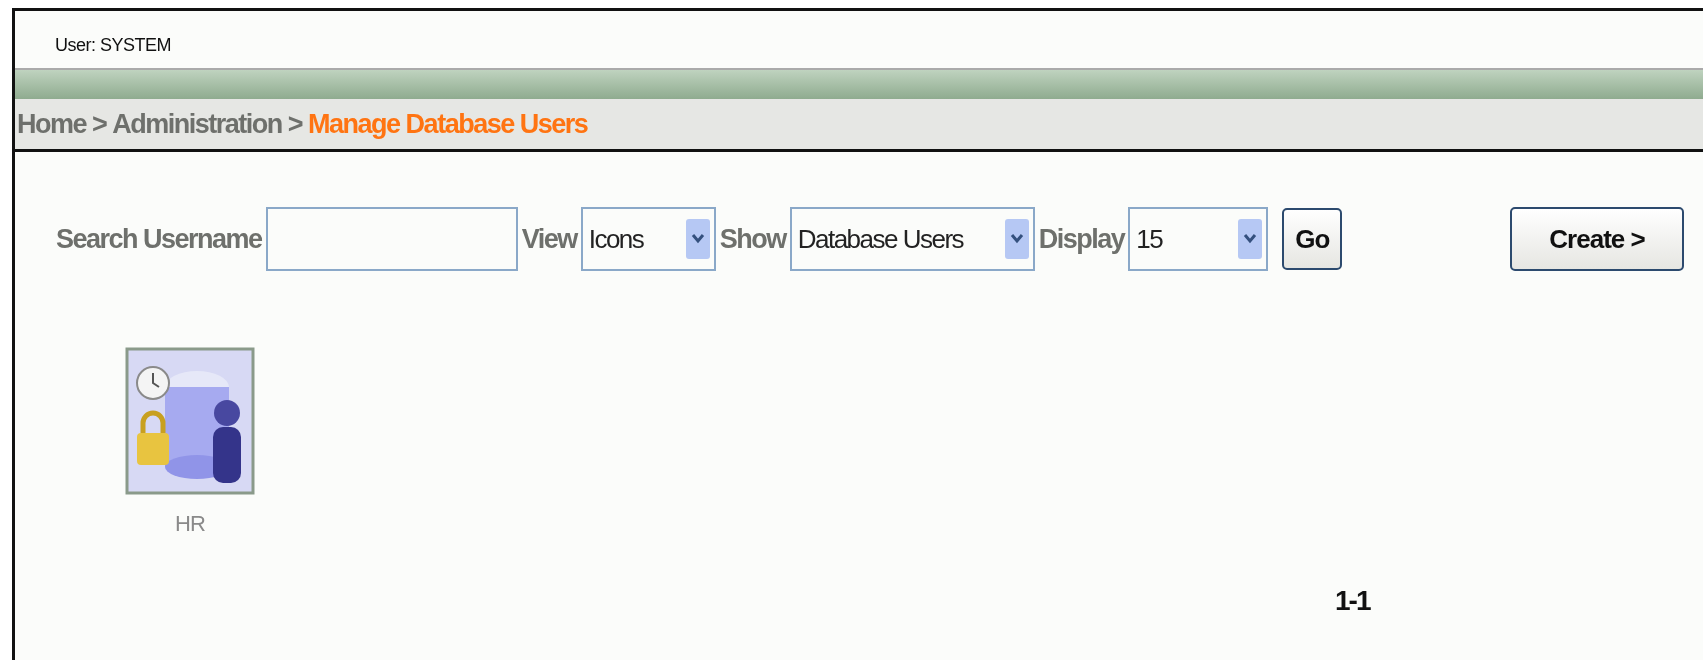 This screenshot has height=660, width=1703. Describe the element at coordinates (1597, 239) in the screenshot. I see `create-button: Create >` at that location.